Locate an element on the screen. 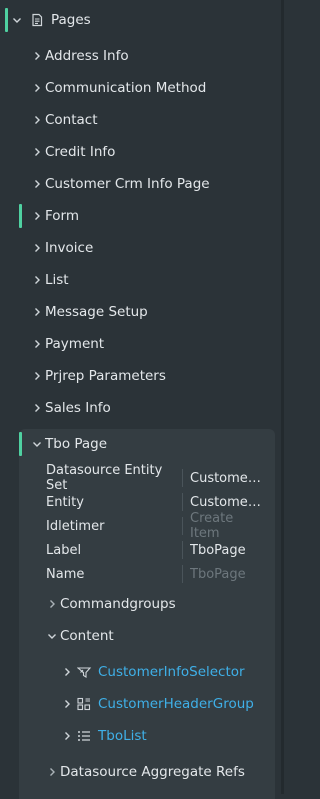 The image size is (320, 799). property-value: CustomerInfo is located at coordinates (228, 502).